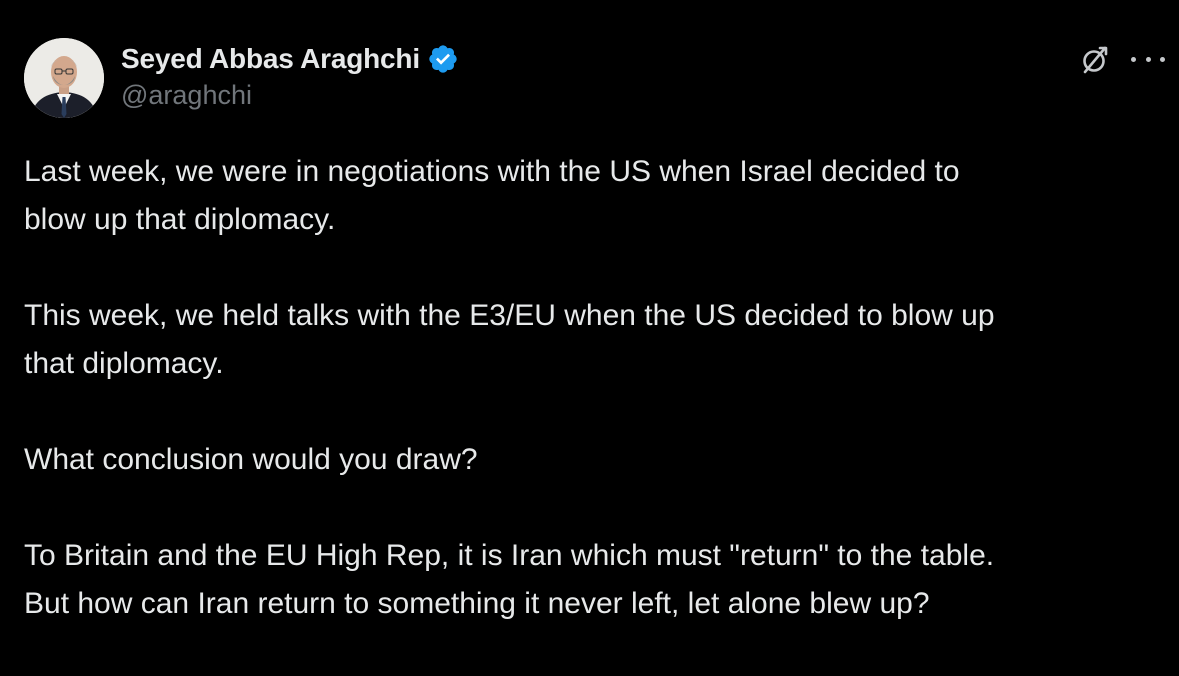 The height and width of the screenshot is (676, 1179). I want to click on profile-photo-image, so click(64, 78).